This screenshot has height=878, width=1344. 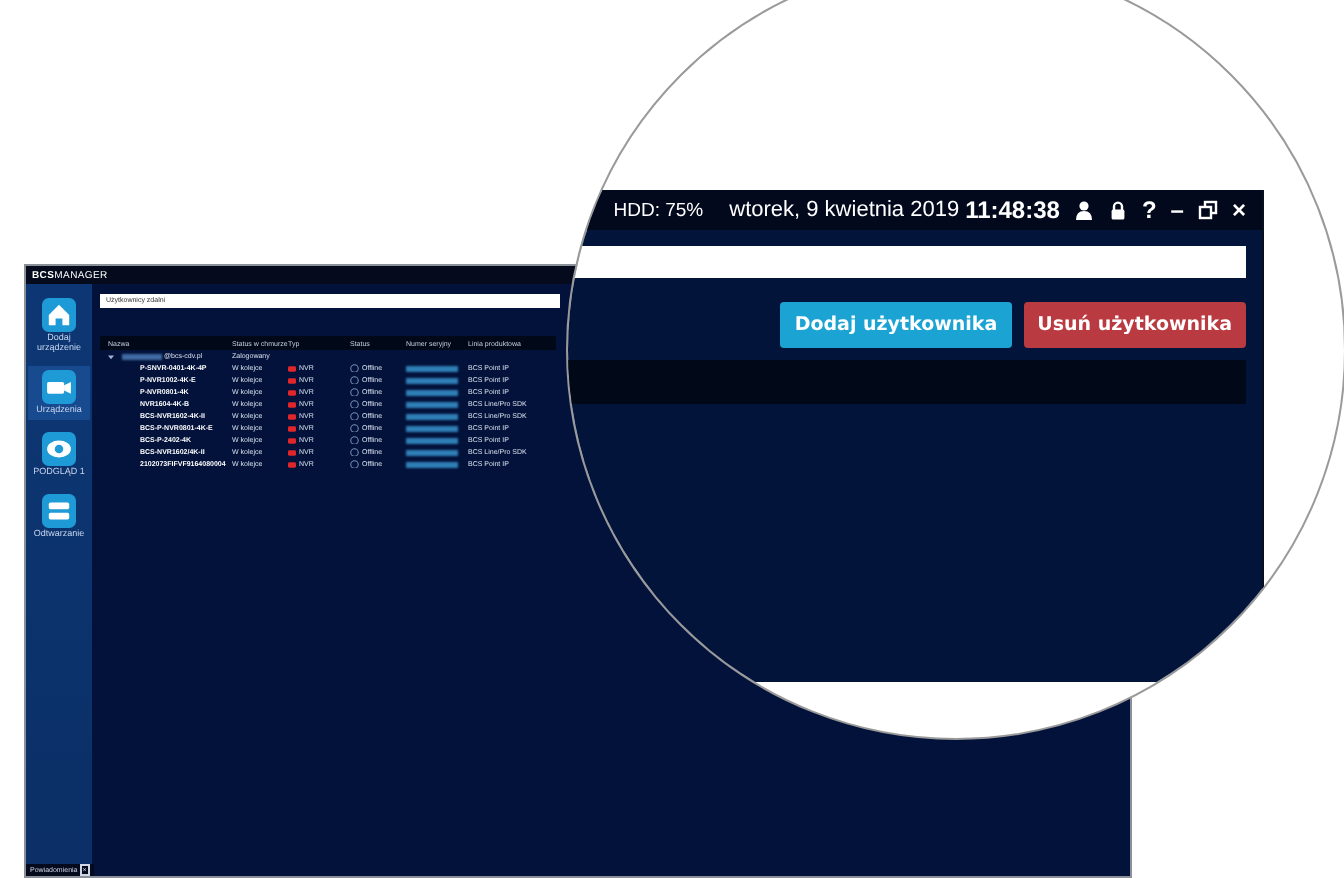 I want to click on close-button: ×, so click(x=1238, y=210).